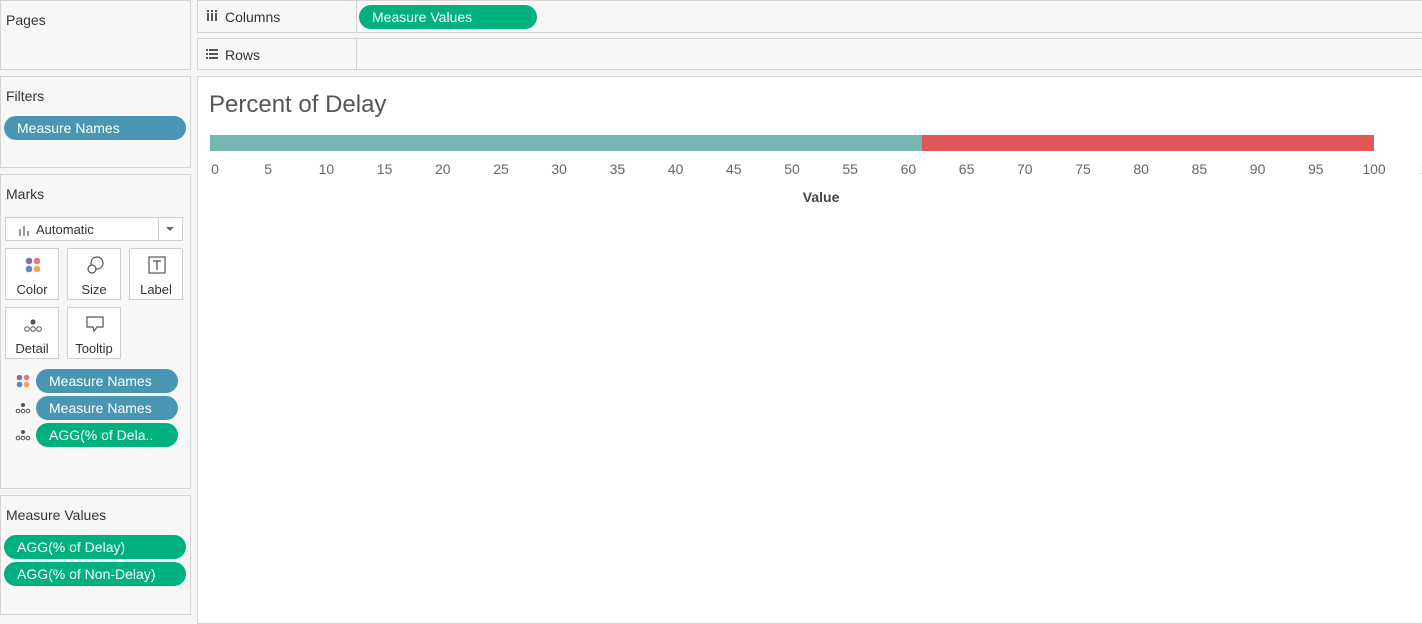  What do you see at coordinates (107, 435) in the screenshot?
I see `marks-field-detail-agg: AGG(% of Dela..` at bounding box center [107, 435].